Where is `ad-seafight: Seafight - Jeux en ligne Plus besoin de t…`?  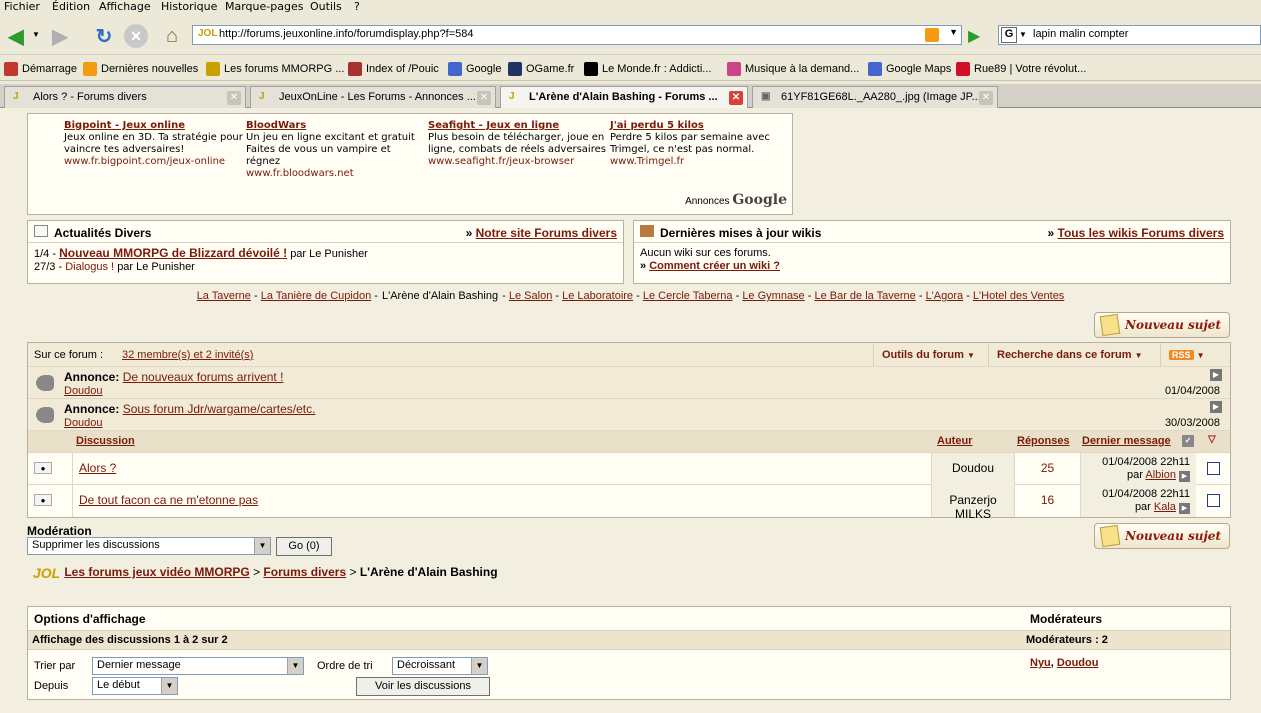 ad-seafight: Seafight - Jeux en ligne Plus besoin de t… is located at coordinates (518, 144).